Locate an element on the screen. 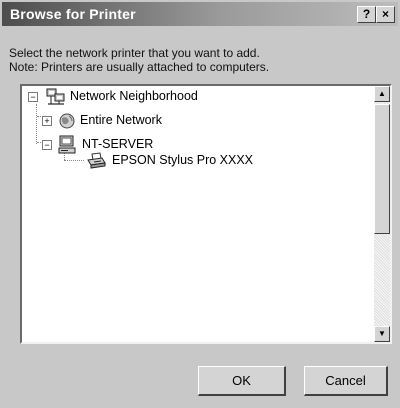  triangle-up-icon: ▲ is located at coordinates (382, 93).